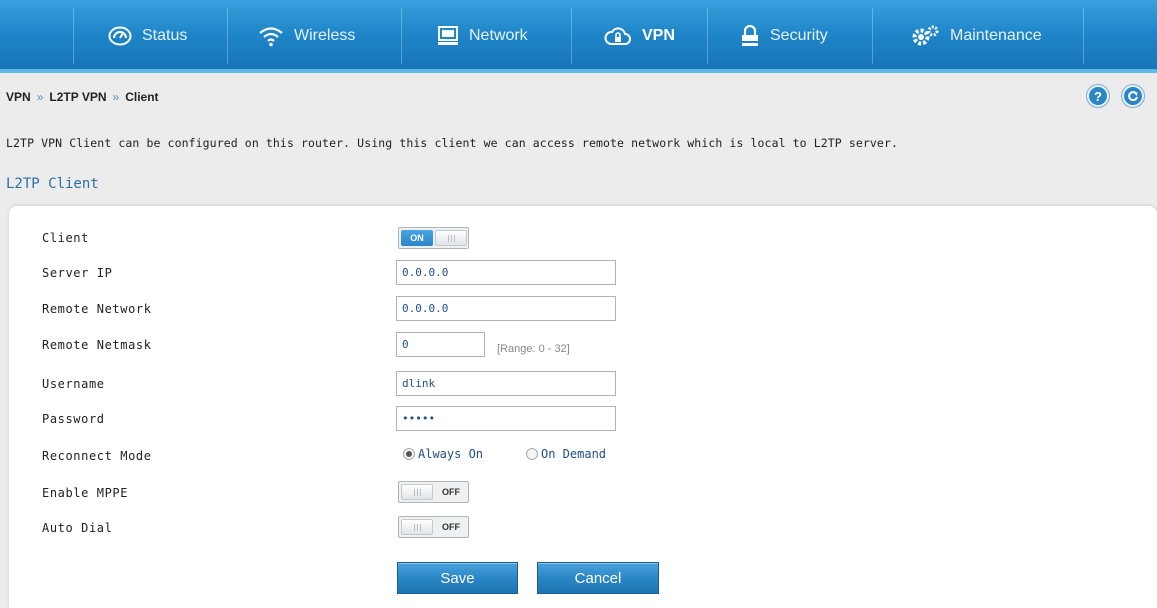 The width and height of the screenshot is (1157, 608). What do you see at coordinates (142, 97) in the screenshot?
I see `breadcrumb-client: Client` at bounding box center [142, 97].